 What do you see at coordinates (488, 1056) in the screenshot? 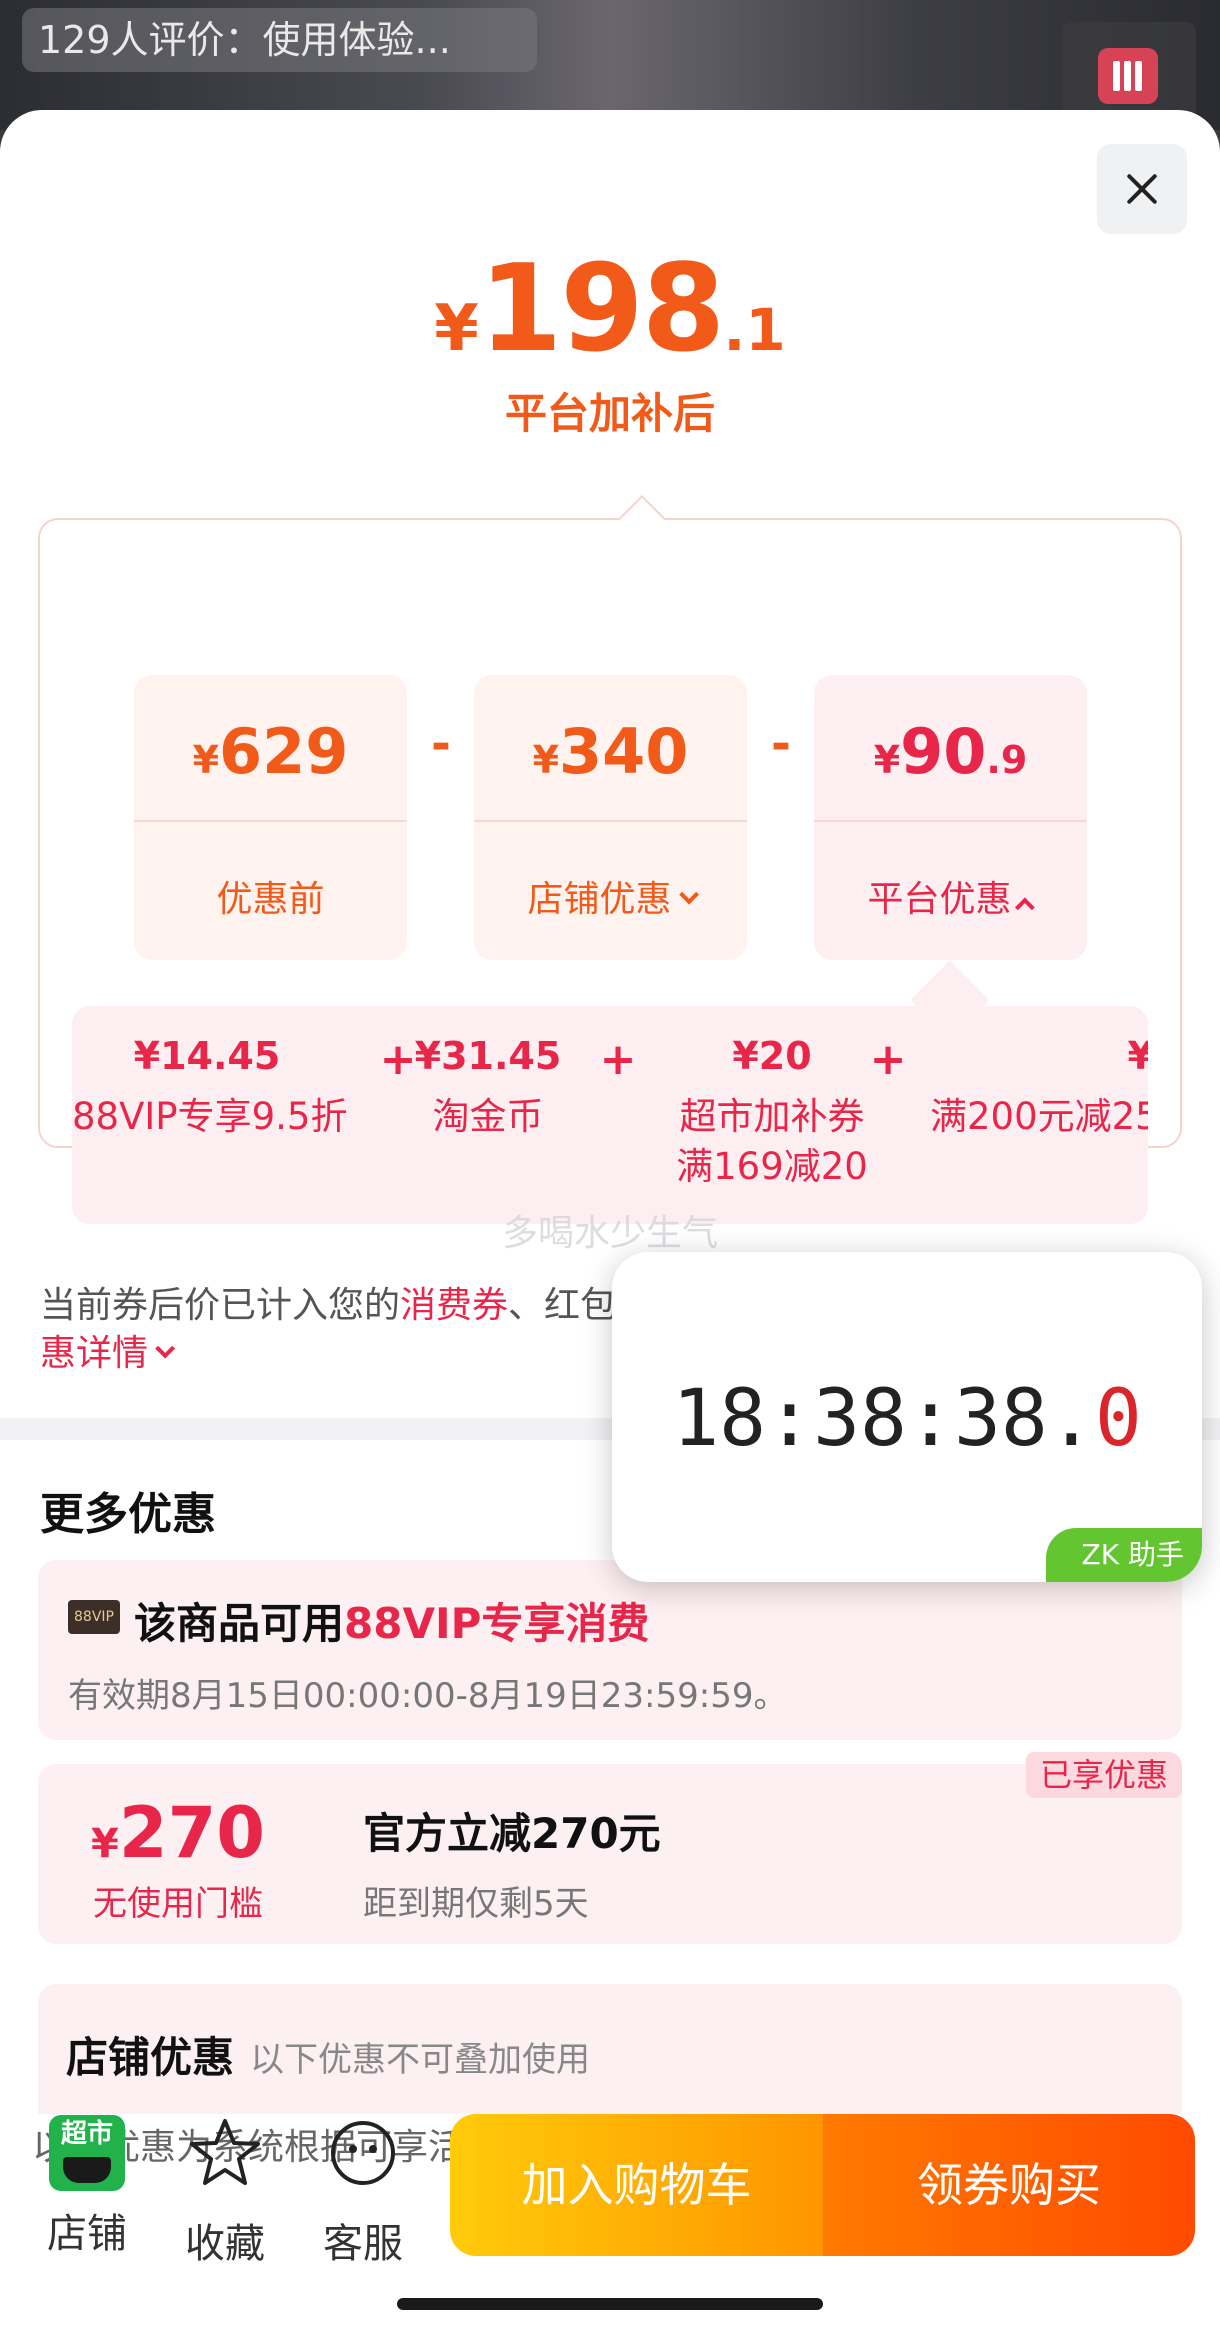
I see `detail-value: ¥31.45` at bounding box center [488, 1056].